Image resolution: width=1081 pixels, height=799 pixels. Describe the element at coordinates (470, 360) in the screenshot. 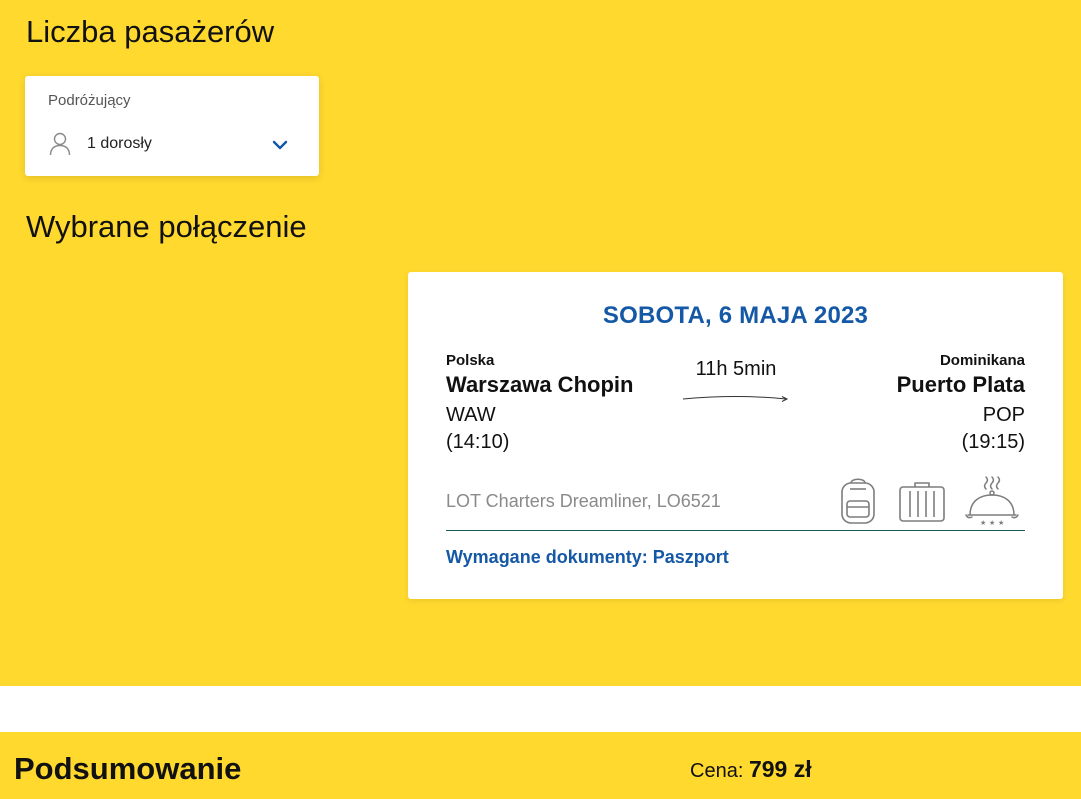

I see `origin-country: Polska` at that location.